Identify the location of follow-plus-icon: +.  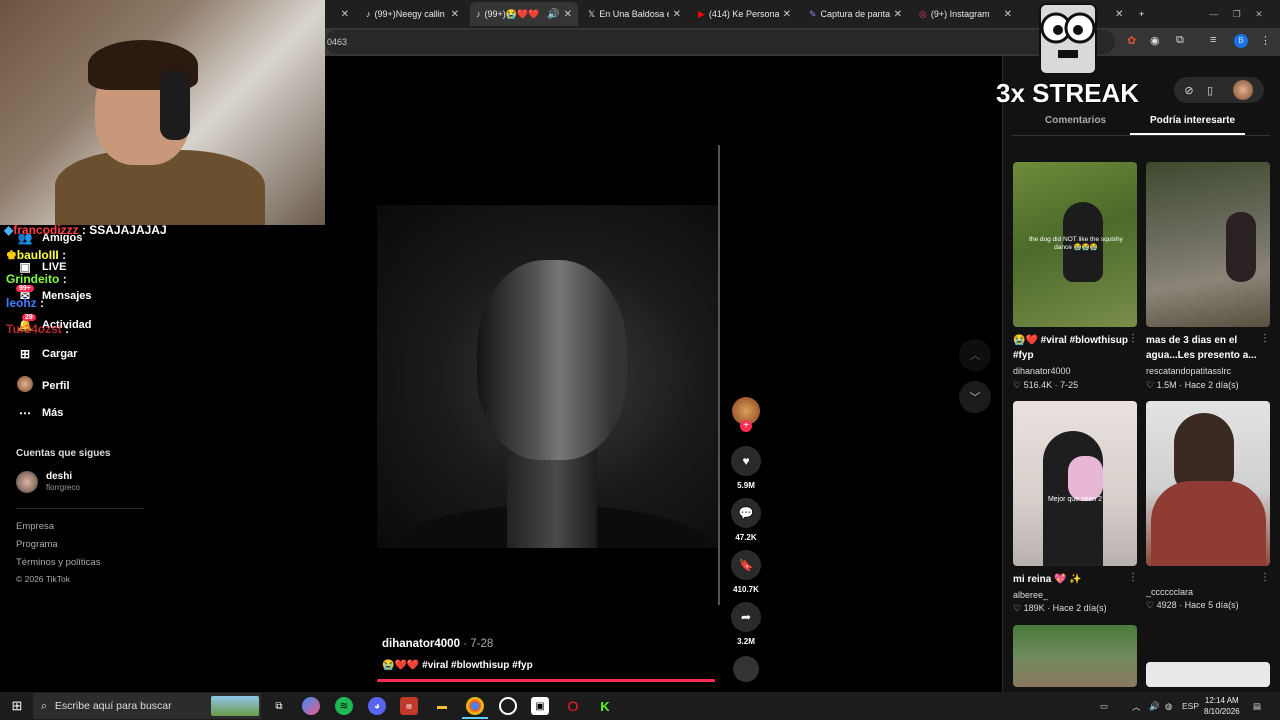
(746, 426).